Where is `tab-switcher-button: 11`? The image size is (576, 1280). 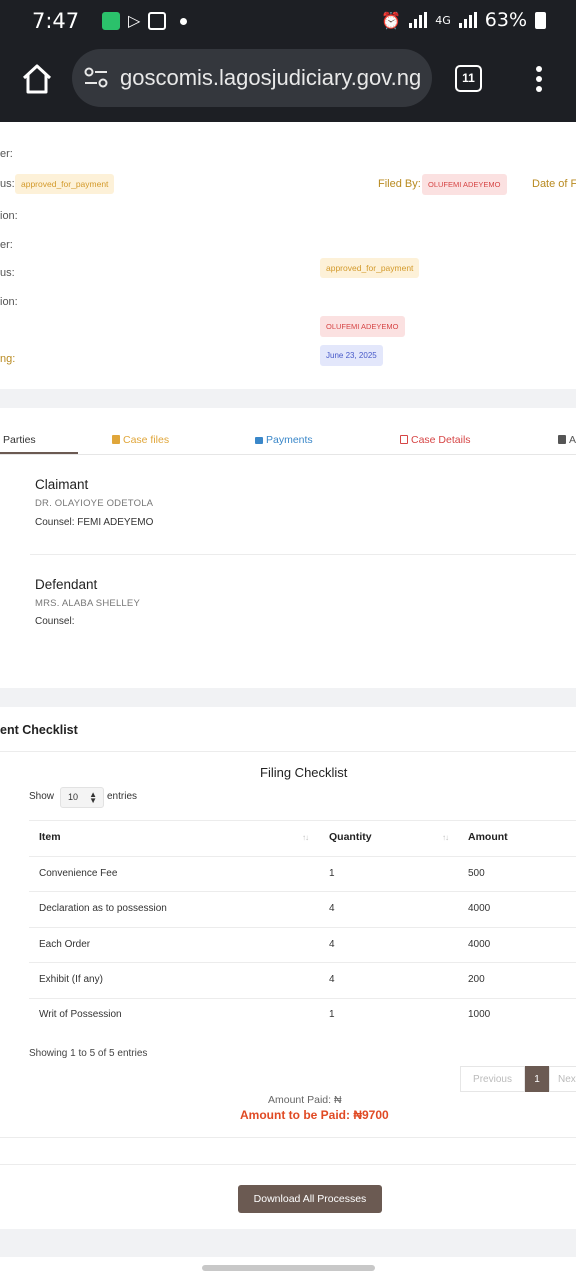 tab-switcher-button: 11 is located at coordinates (468, 78).